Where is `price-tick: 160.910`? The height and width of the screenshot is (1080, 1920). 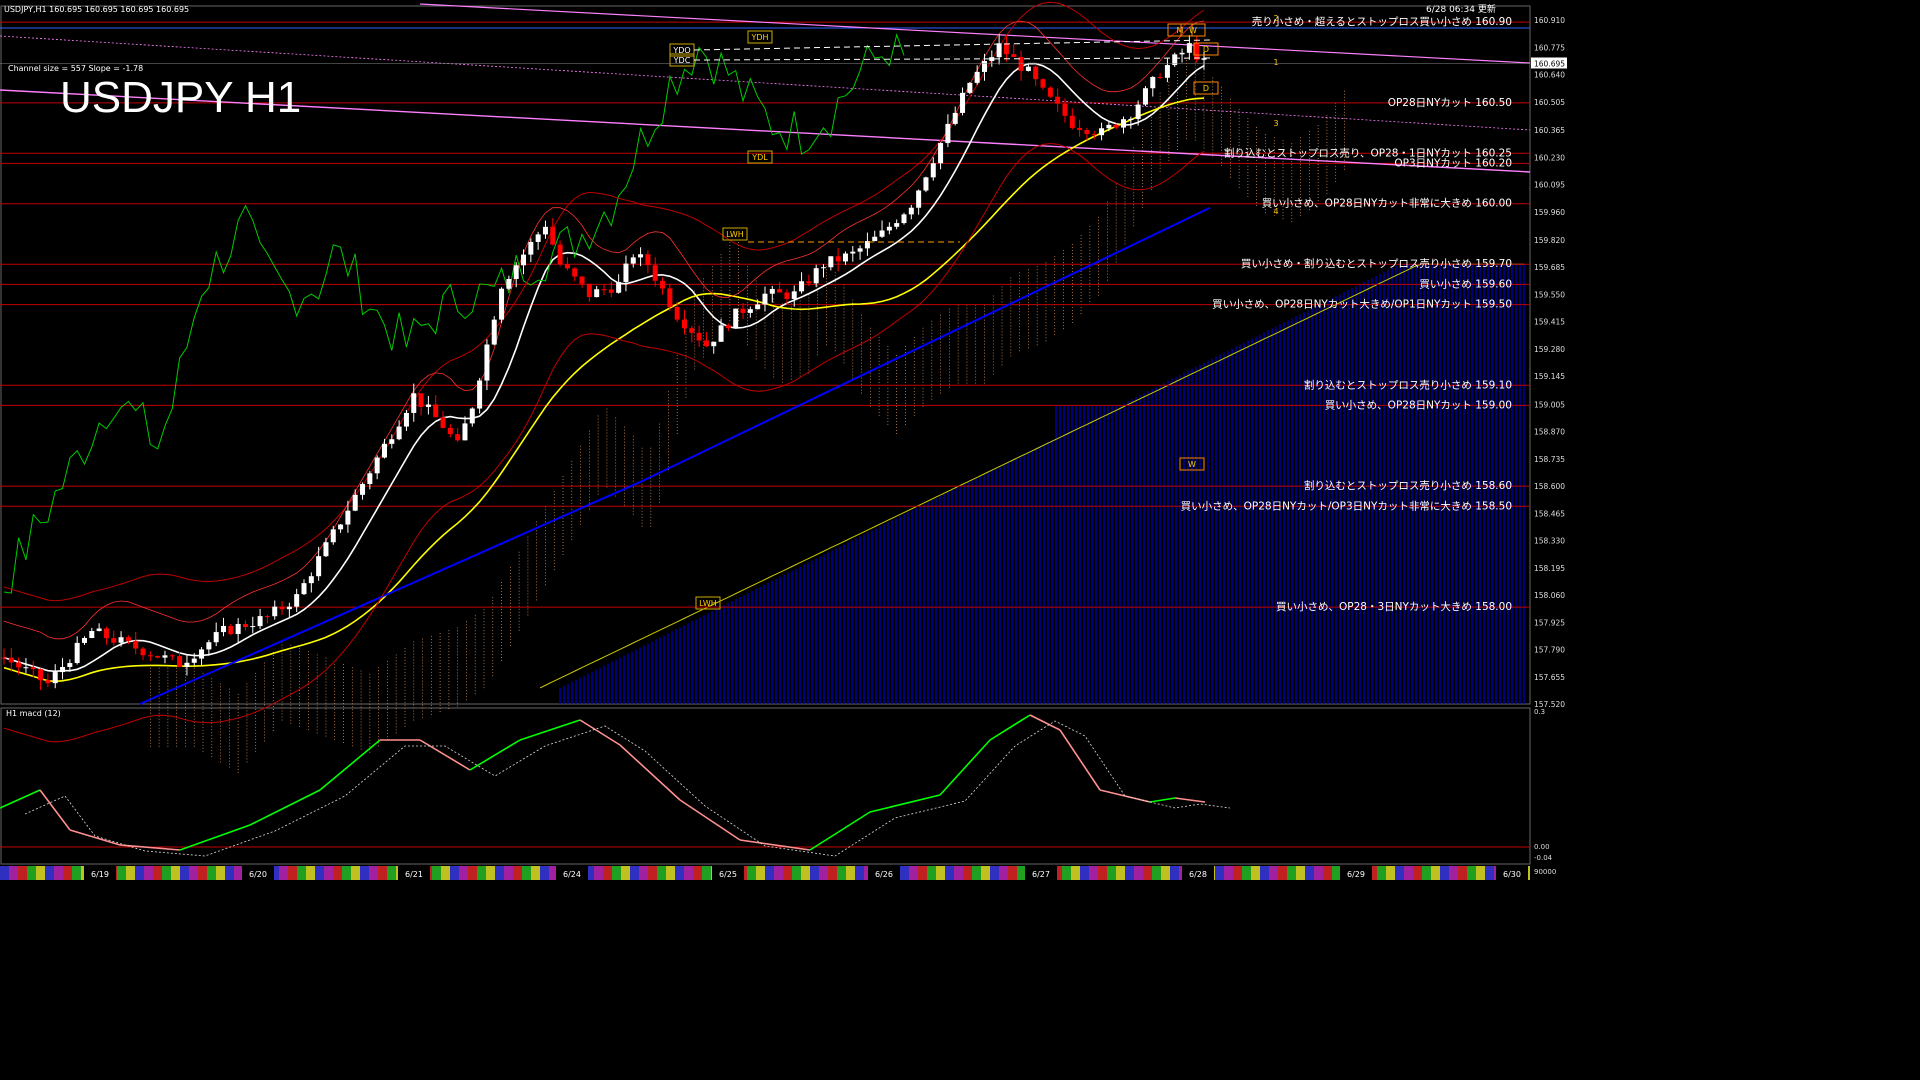
price-tick: 160.910 is located at coordinates (1549, 20).